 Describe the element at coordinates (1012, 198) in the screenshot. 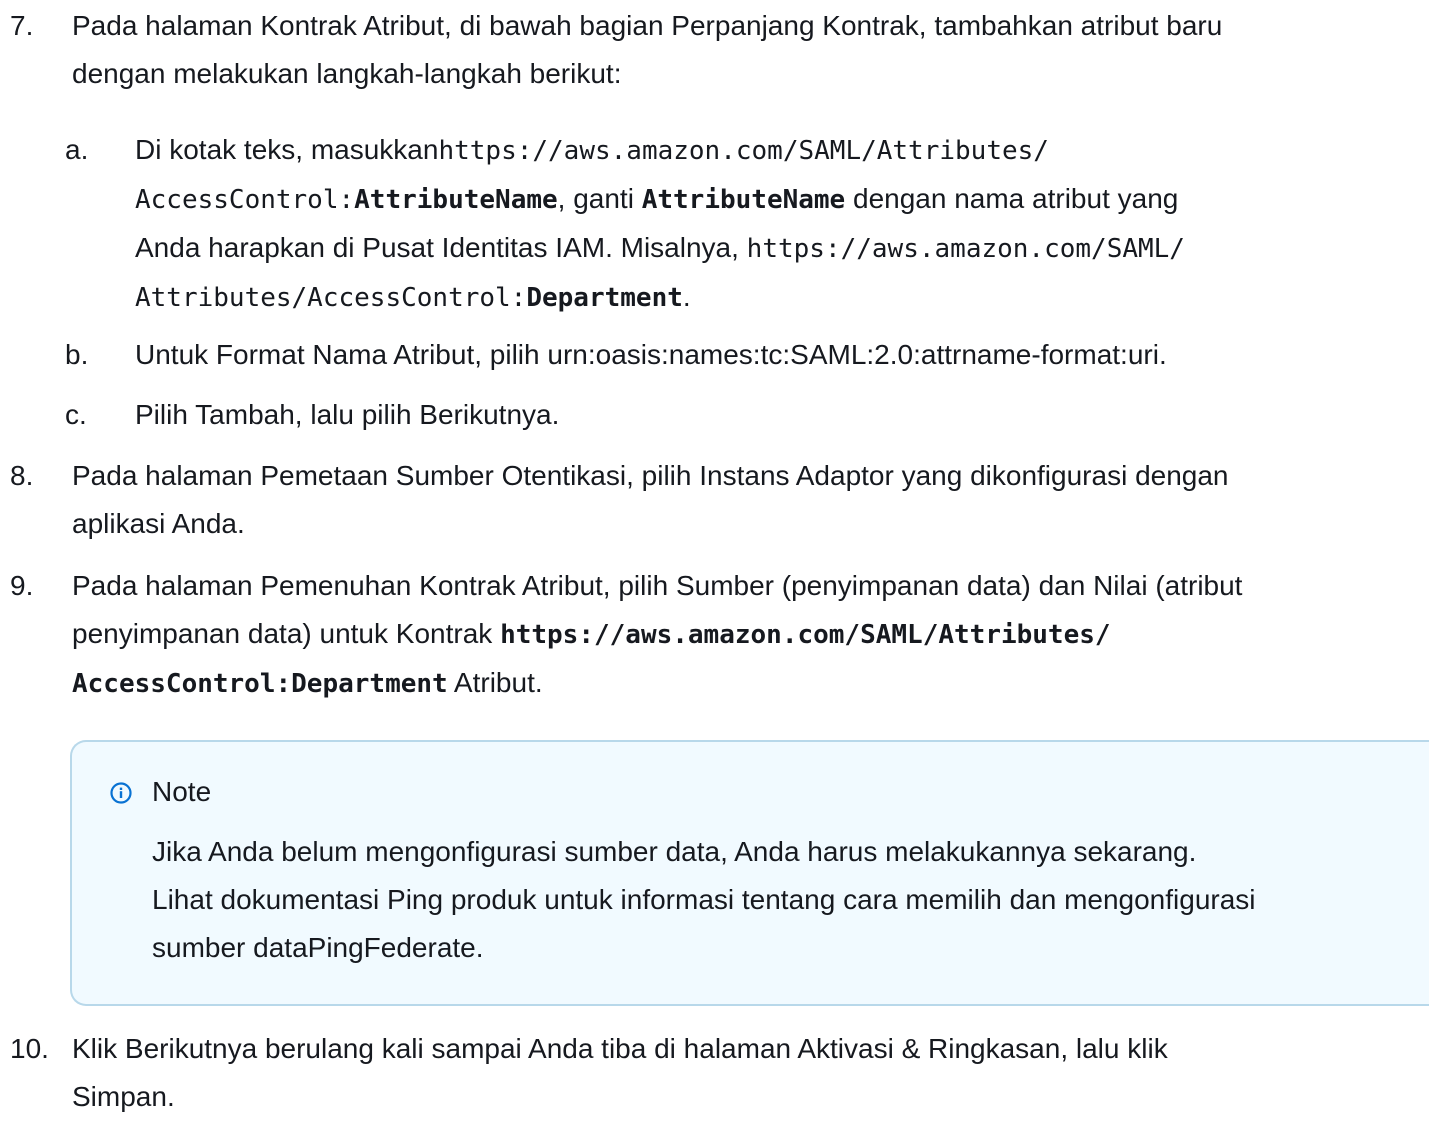

I see `text-run: dengan nama atribut yang` at that location.